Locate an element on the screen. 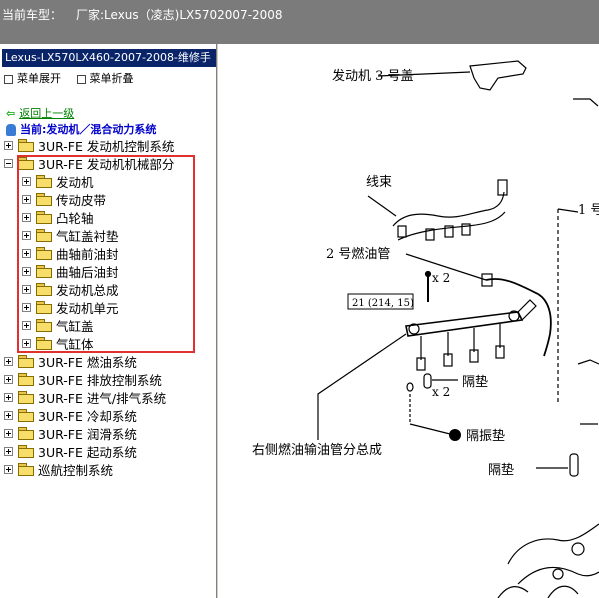 The image size is (599, 598). tree-item-label: 3UR-FE 起动系统 is located at coordinates (87, 452).